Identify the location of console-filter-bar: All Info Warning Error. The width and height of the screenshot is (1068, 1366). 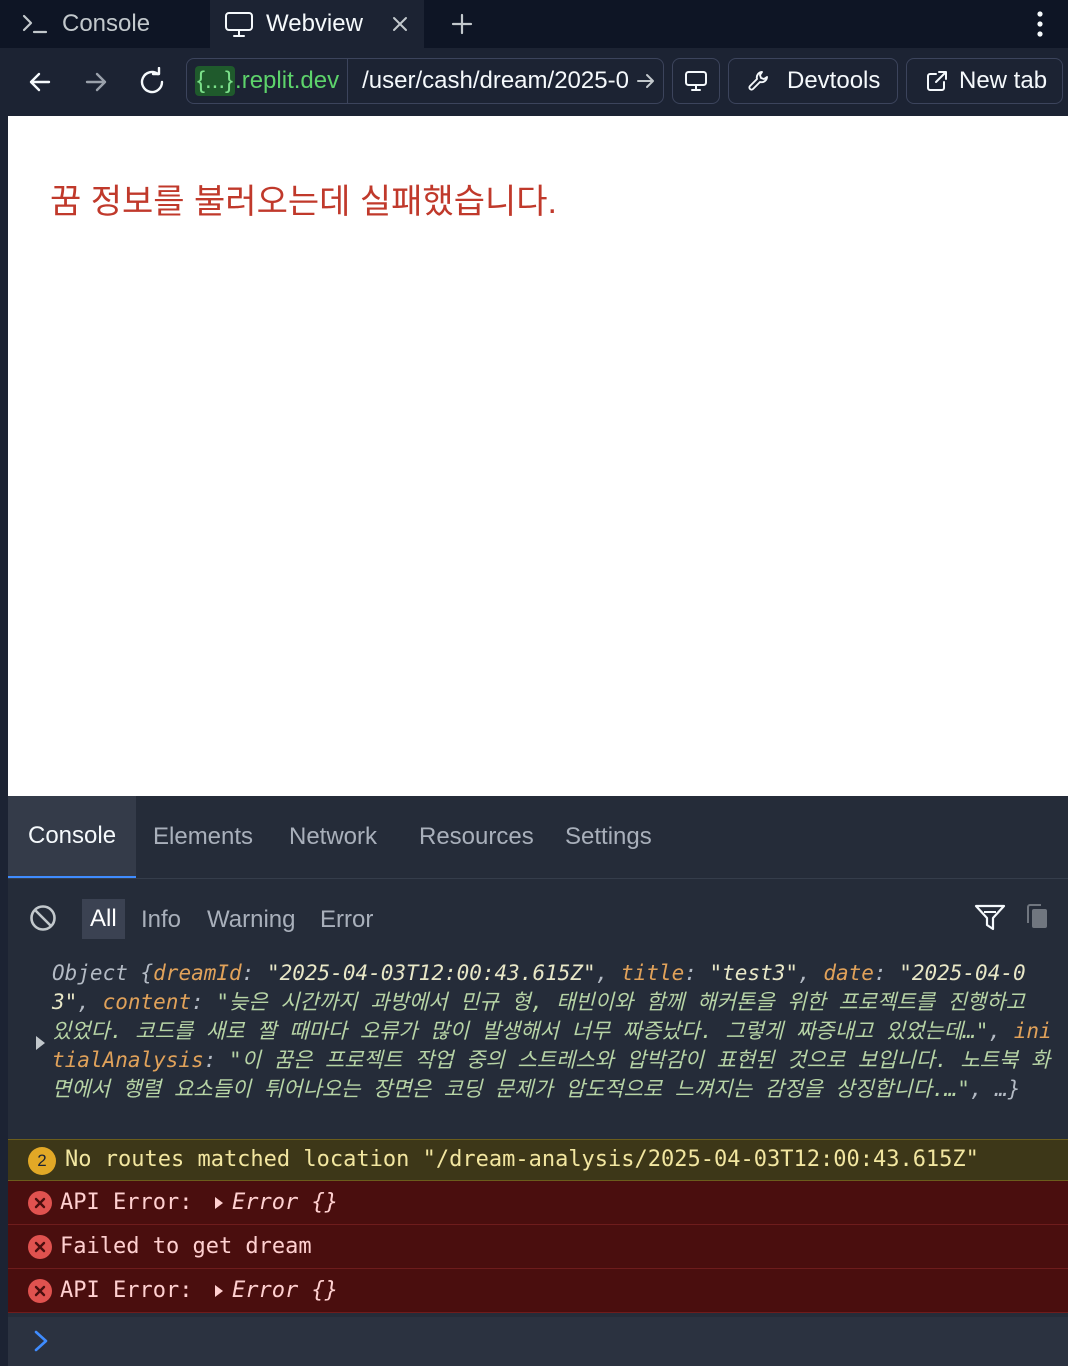
(538, 918).